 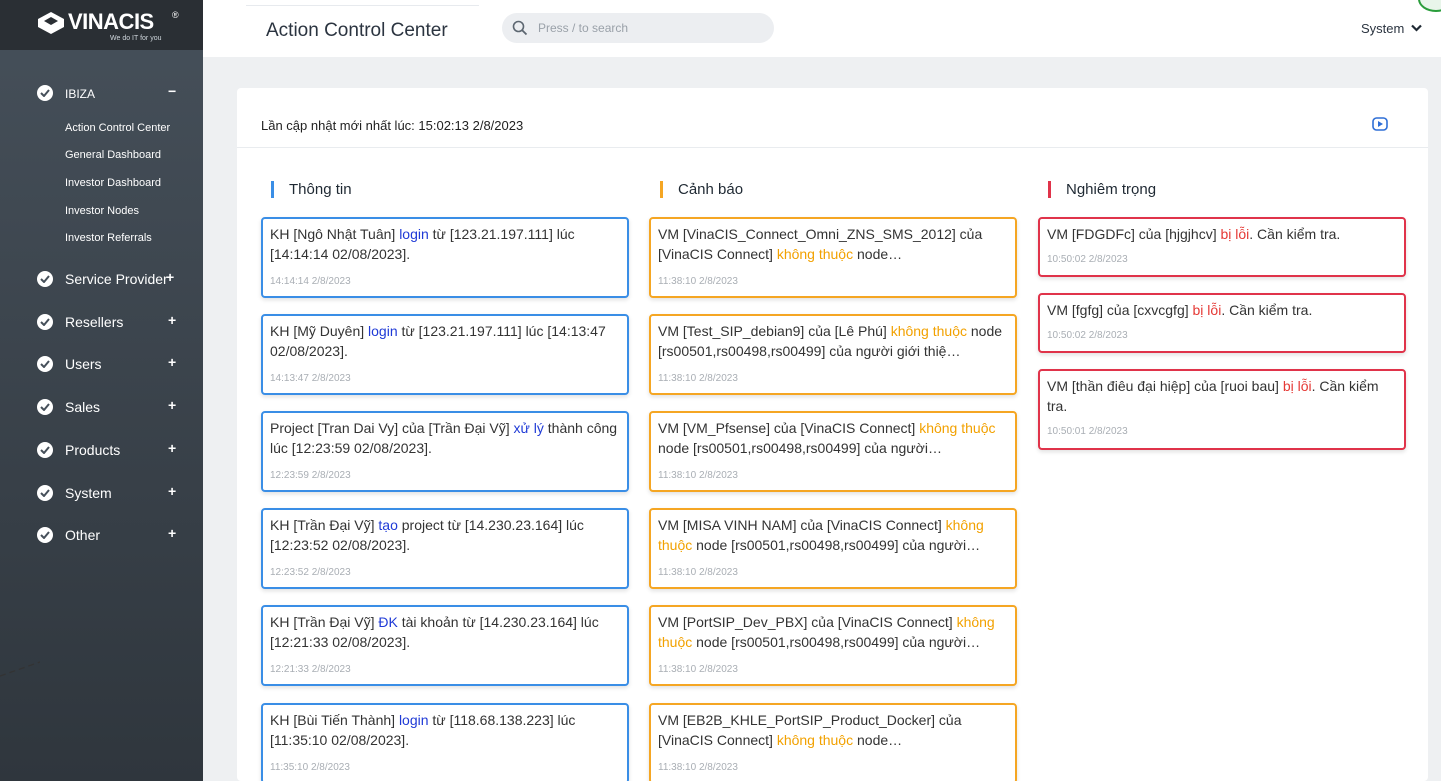 What do you see at coordinates (1049, 189) in the screenshot?
I see `critical-accent-bar` at bounding box center [1049, 189].